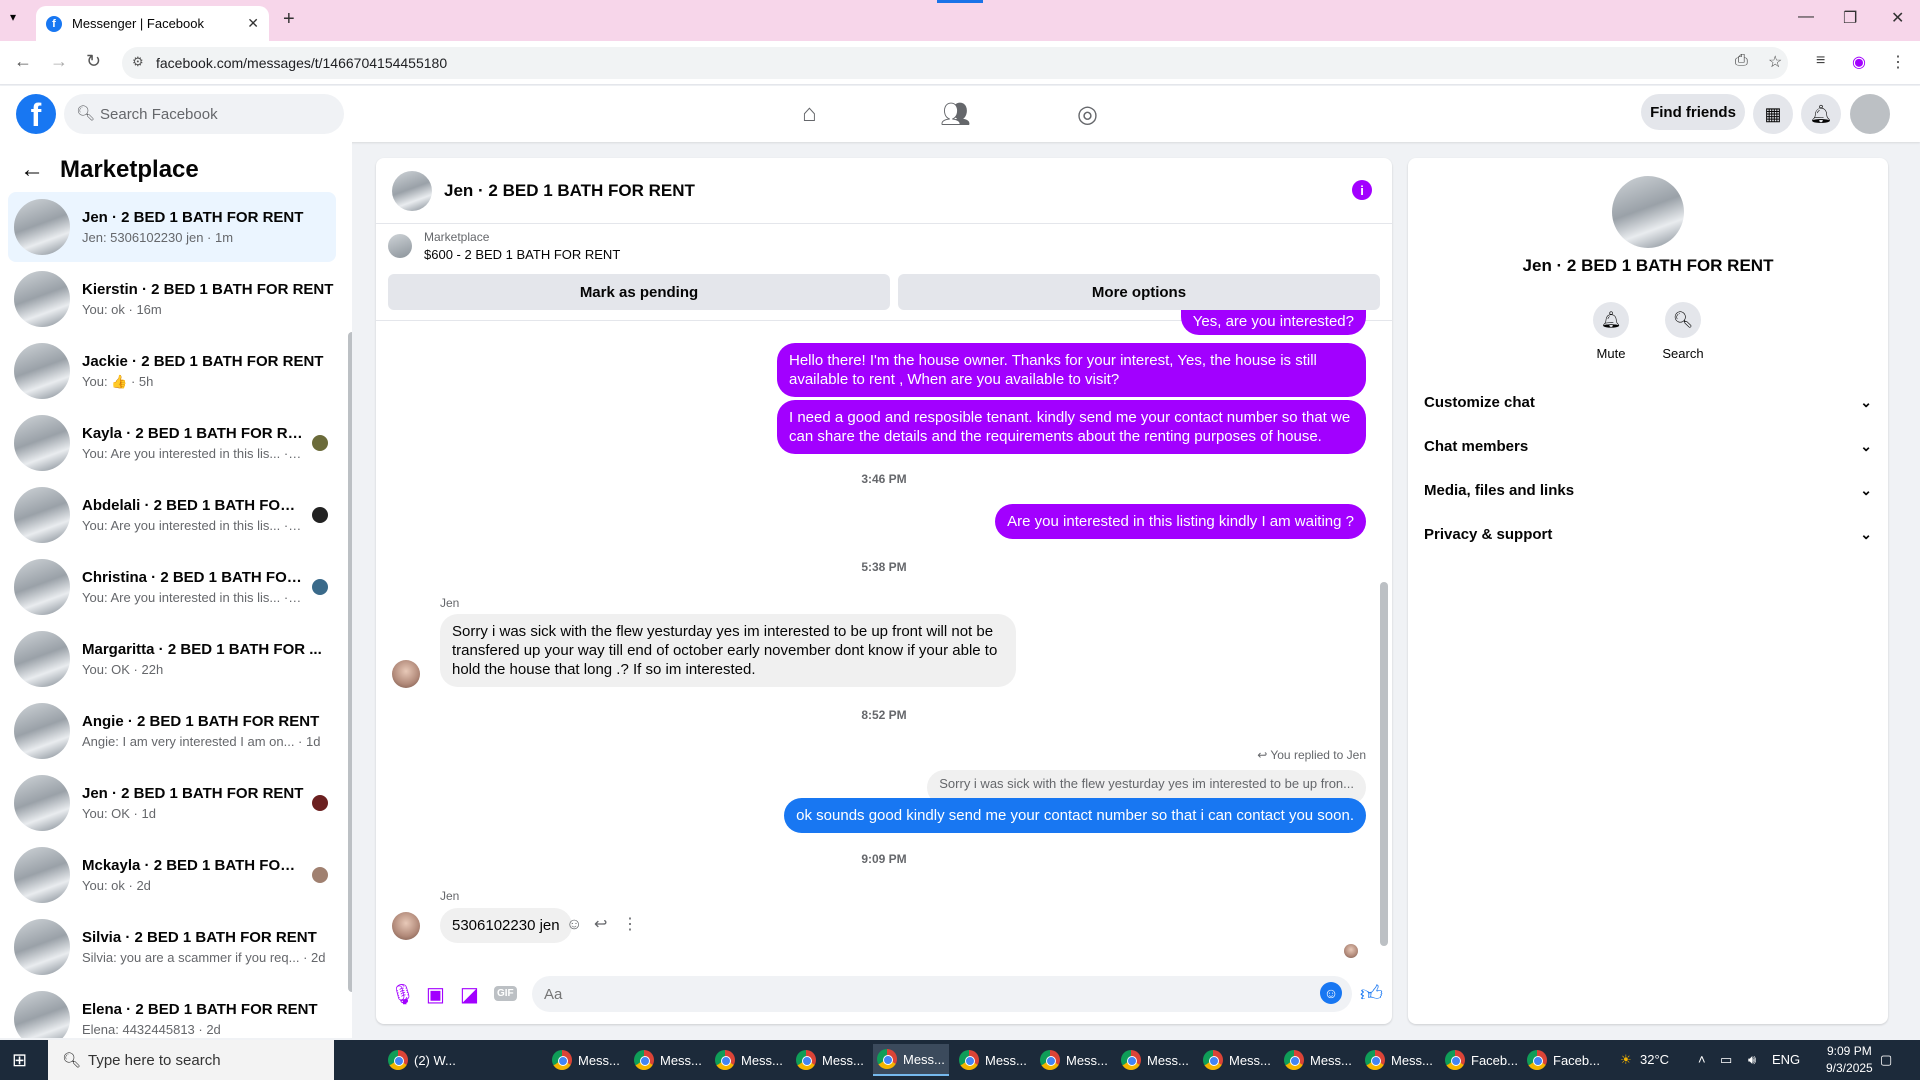 The height and width of the screenshot is (1080, 1920). Describe the element at coordinates (1897, 18) in the screenshot. I see `close-window-icon: ✕` at that location.